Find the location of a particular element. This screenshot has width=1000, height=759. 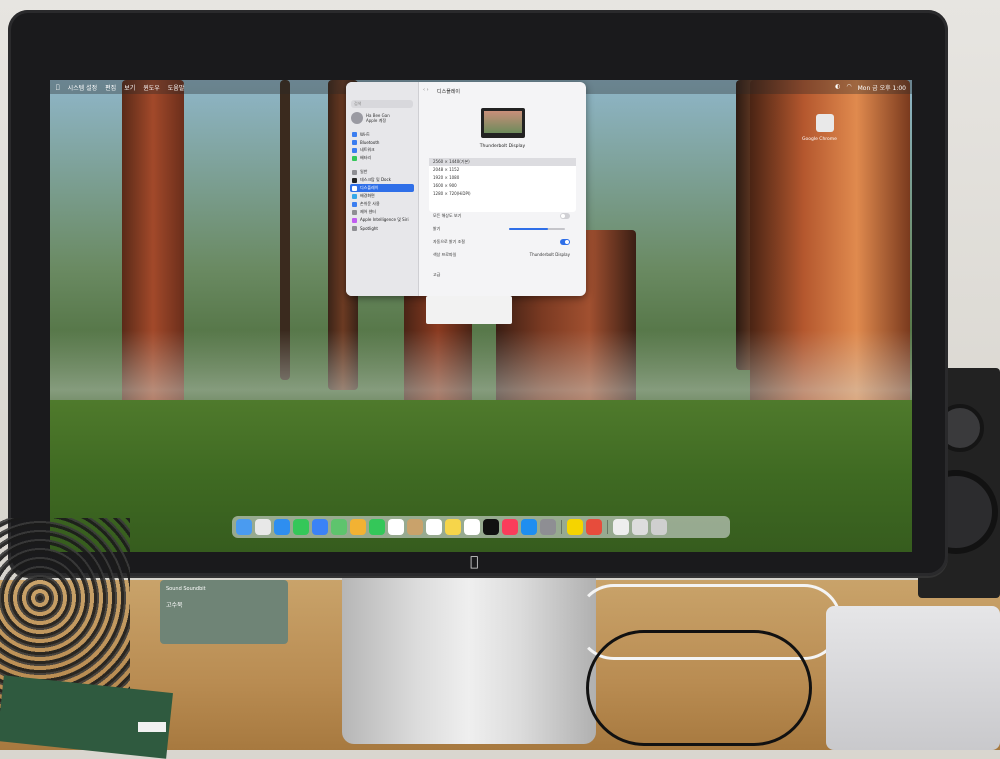

control-center-icon: ◐ is located at coordinates (837, 87).